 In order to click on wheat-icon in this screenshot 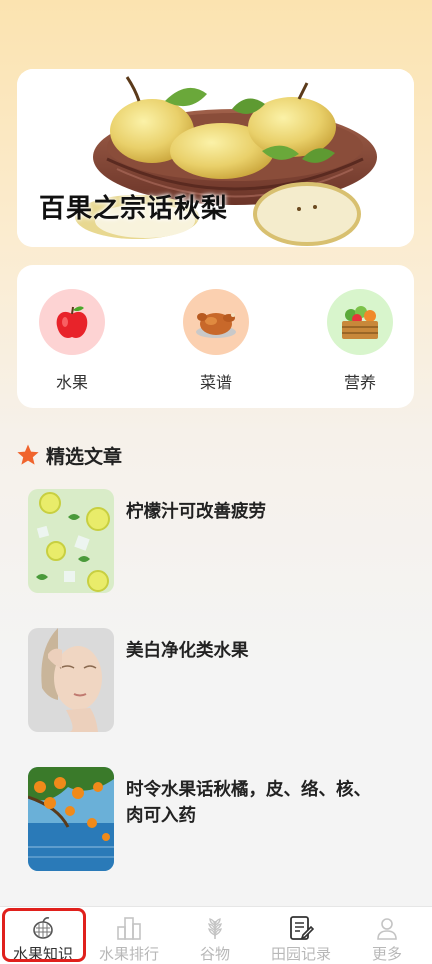, I will do `click(215, 928)`.